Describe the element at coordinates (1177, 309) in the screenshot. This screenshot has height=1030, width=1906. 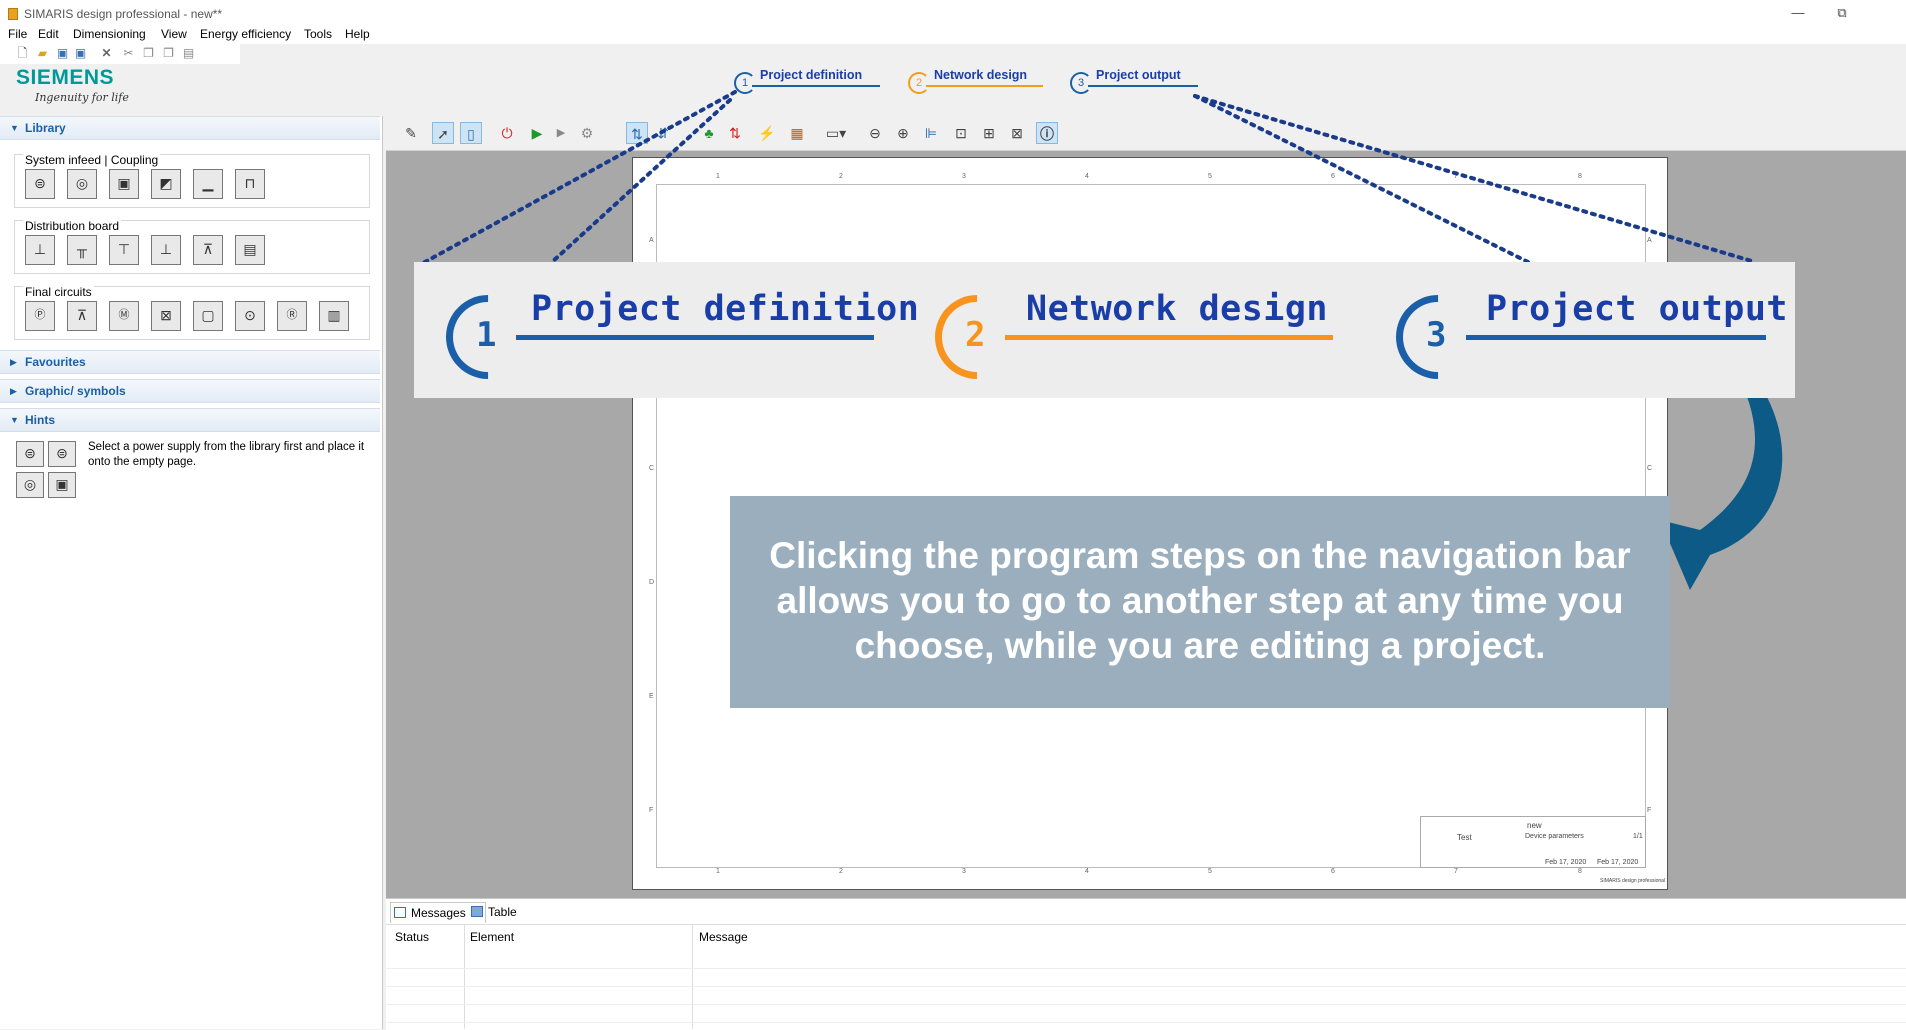
I see `banner-step-label: Network design` at that location.